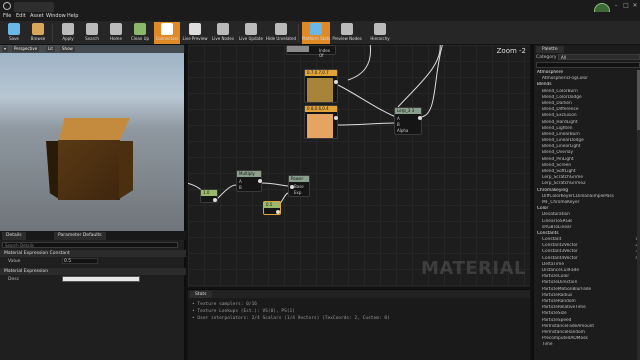  Describe the element at coordinates (249, 174) in the screenshot. I see `node-multiply-title: Multiply` at that location.